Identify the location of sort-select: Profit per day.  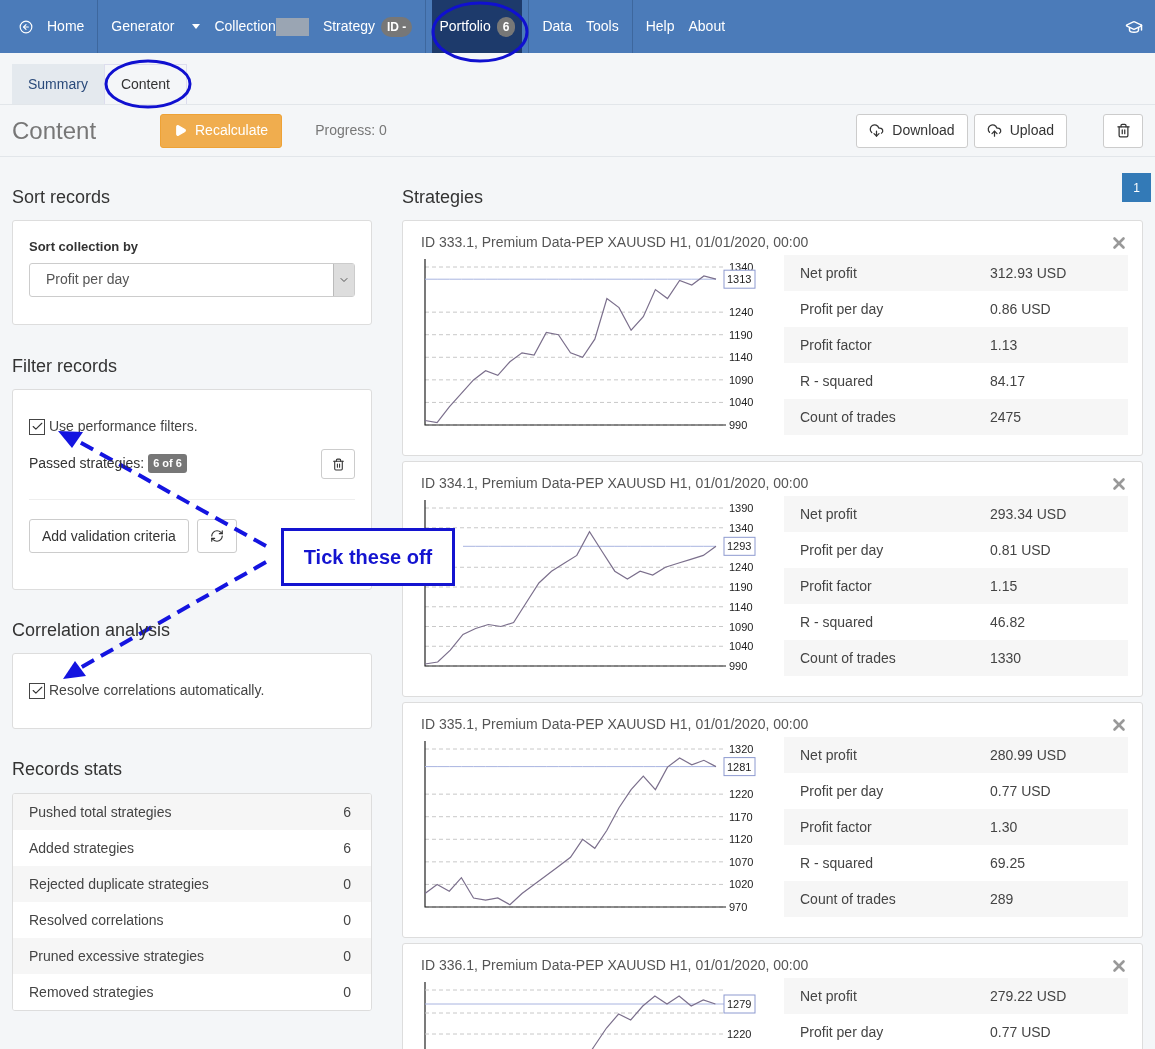
(192, 279).